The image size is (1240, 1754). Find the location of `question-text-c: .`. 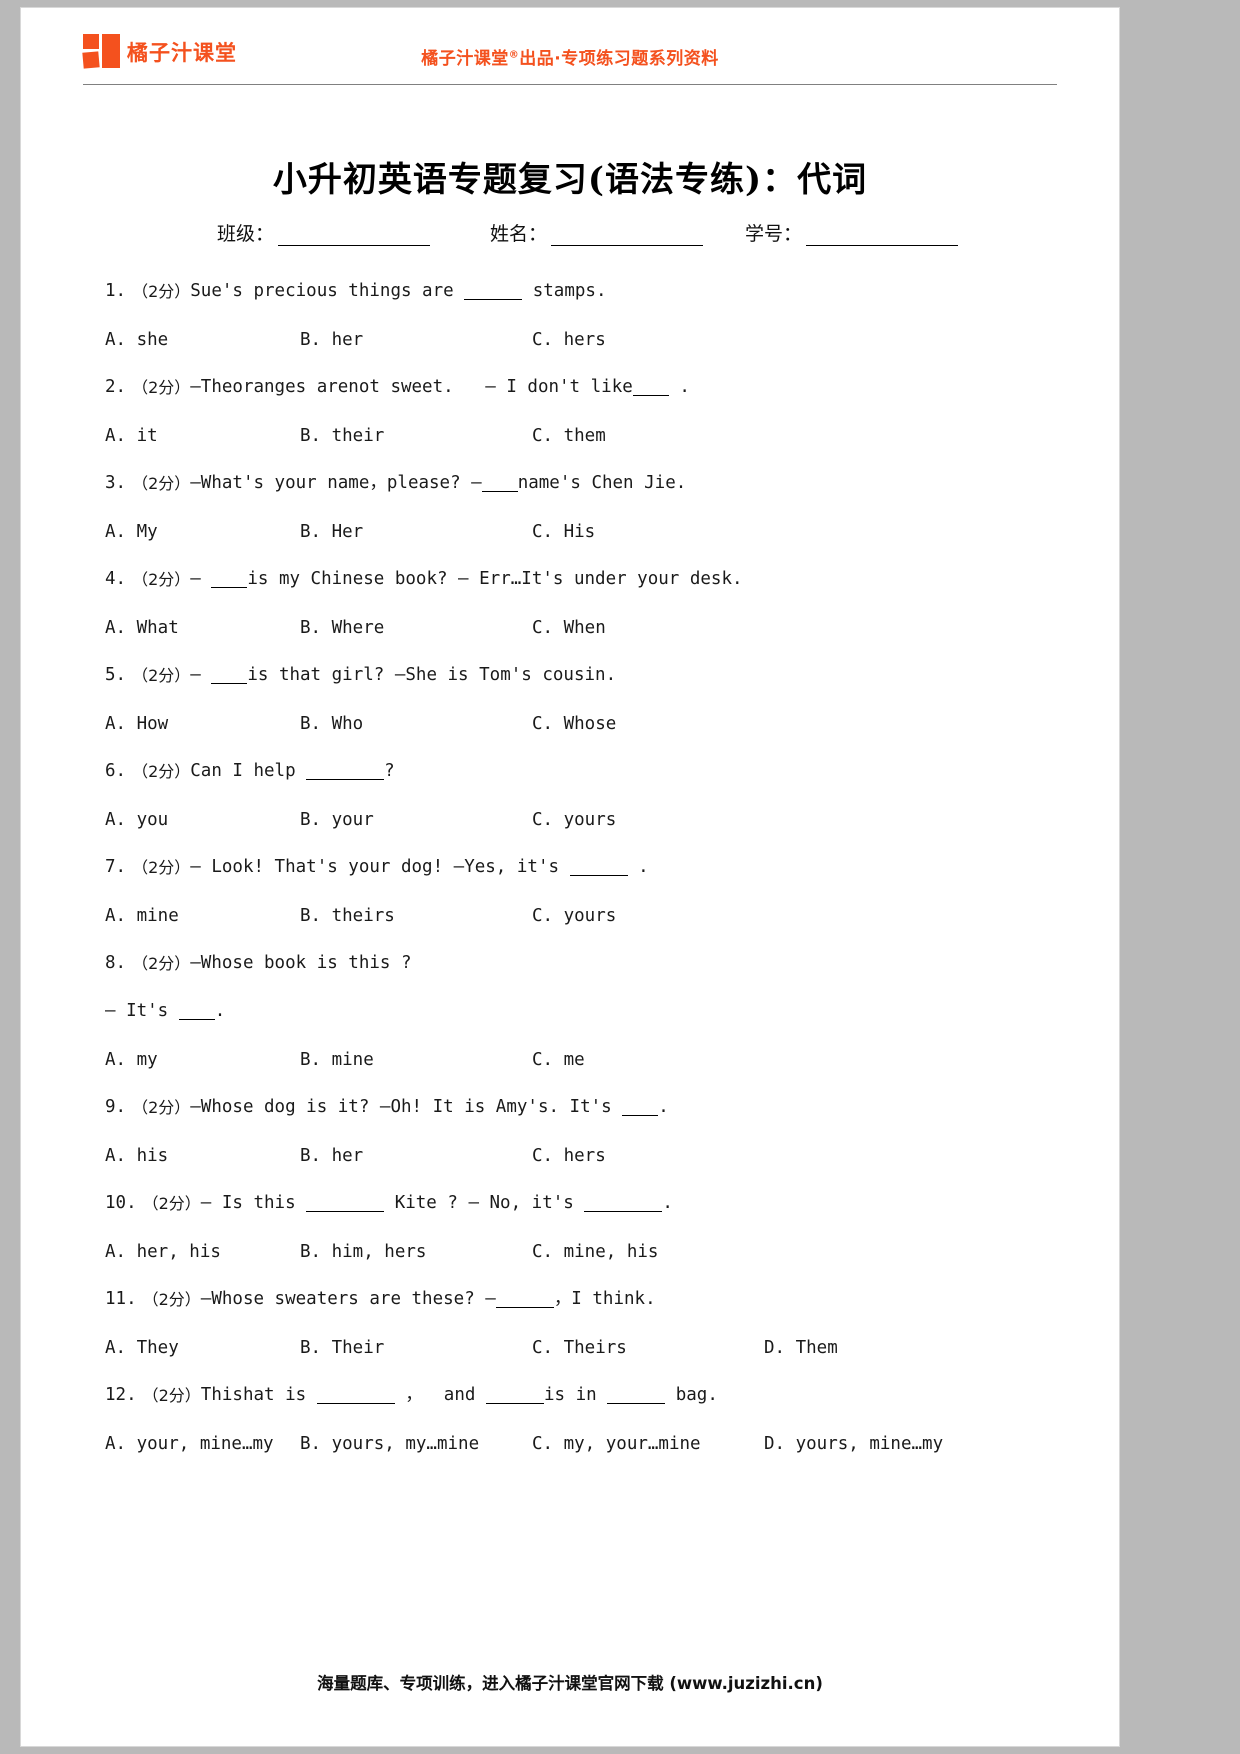

question-text-c: . is located at coordinates (667, 1203).